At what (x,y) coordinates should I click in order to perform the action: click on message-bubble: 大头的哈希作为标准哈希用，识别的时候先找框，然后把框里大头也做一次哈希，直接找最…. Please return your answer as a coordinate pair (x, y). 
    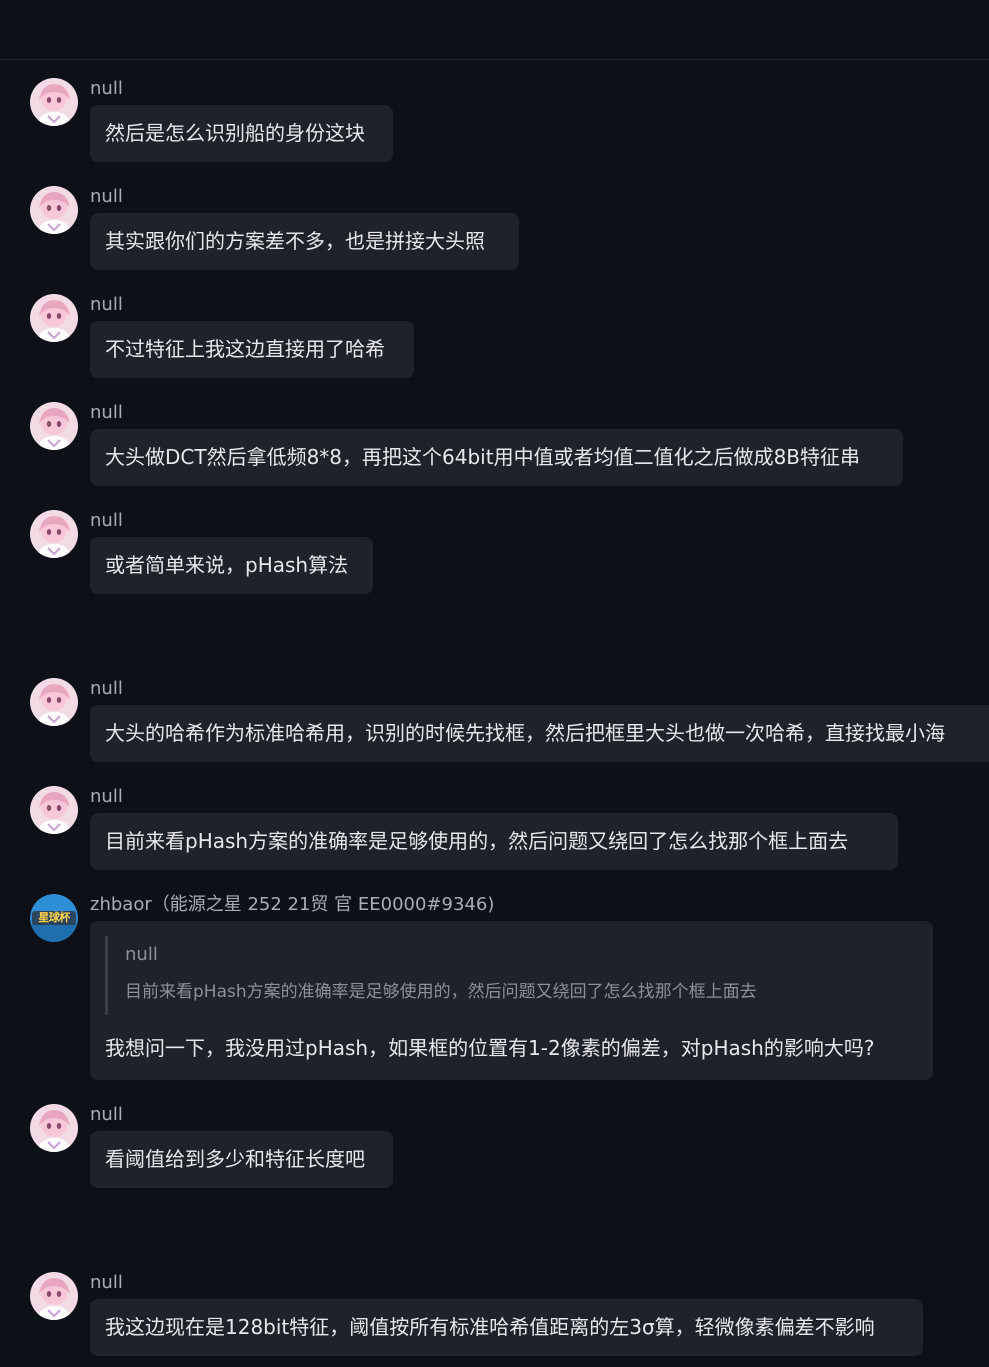
    Looking at the image, I should click on (539, 733).